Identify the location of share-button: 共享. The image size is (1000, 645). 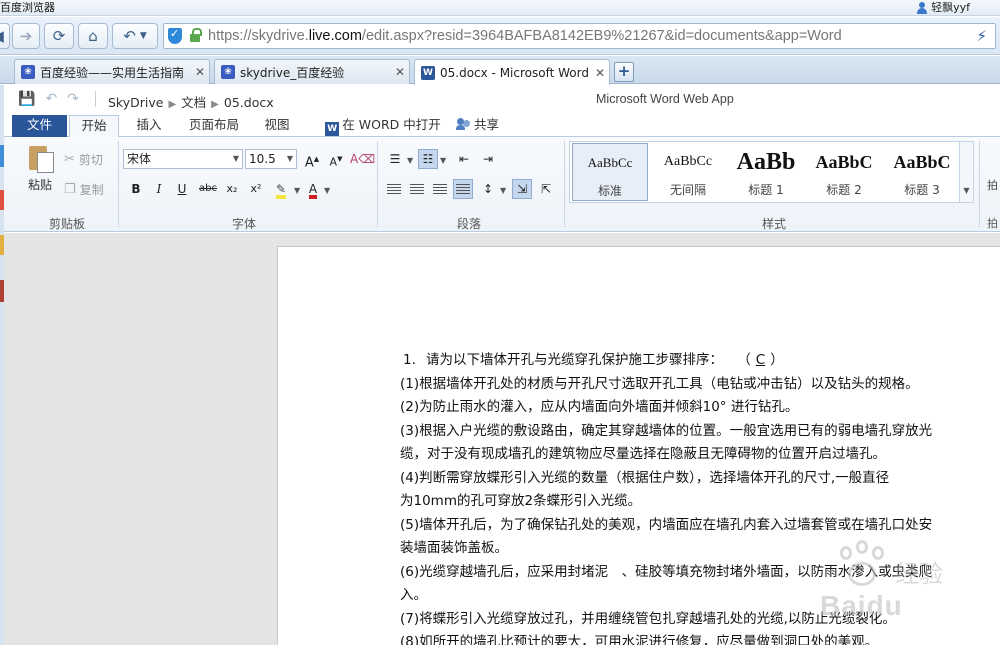
(478, 126).